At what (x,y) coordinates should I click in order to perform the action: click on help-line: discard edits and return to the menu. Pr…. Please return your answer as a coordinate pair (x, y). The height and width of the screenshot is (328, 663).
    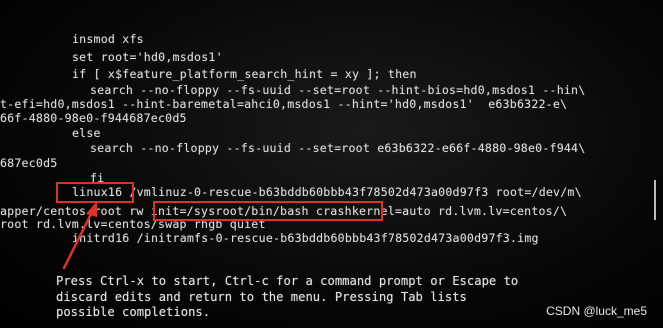
    Looking at the image, I should click on (261, 296).